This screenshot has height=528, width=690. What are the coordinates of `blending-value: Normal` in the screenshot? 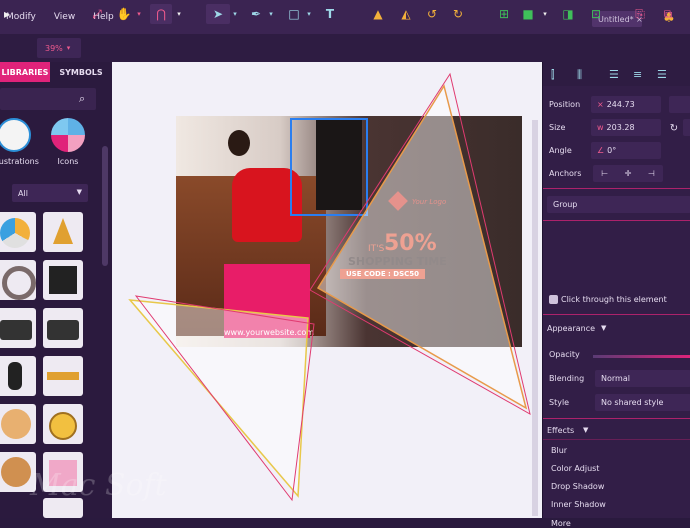 It's located at (615, 378).